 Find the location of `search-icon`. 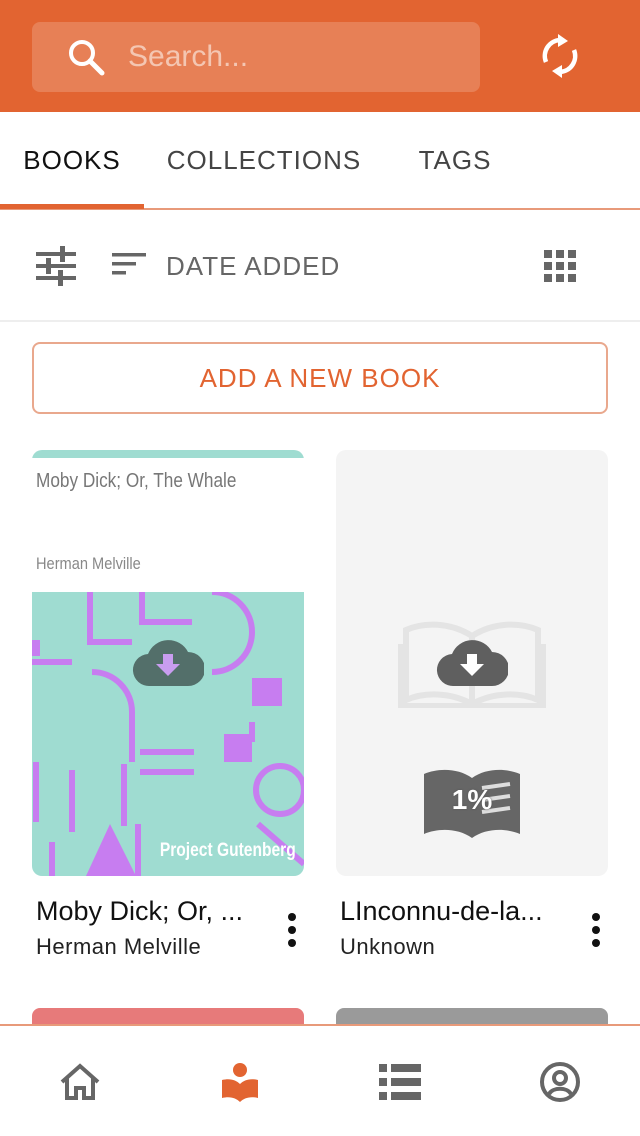

search-icon is located at coordinates (86, 57).